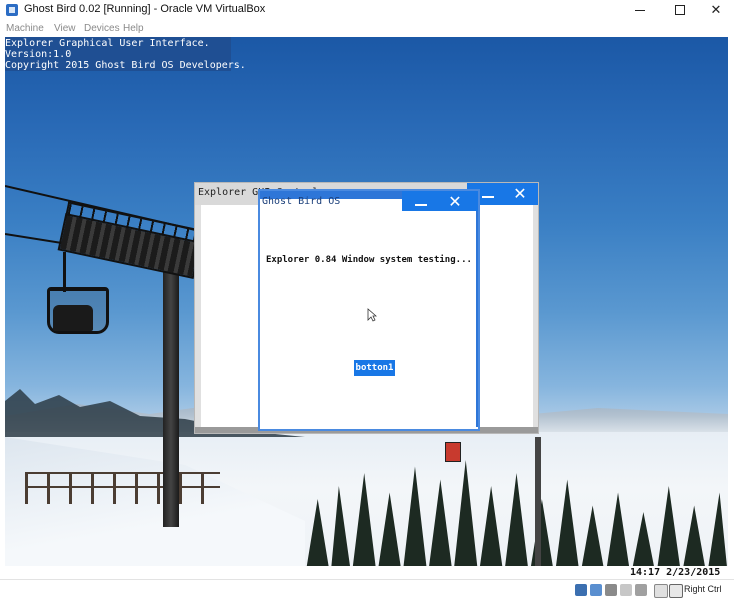 The image size is (734, 601). Describe the element at coordinates (421, 201) in the screenshot. I see `ghost-minimize-button` at that location.